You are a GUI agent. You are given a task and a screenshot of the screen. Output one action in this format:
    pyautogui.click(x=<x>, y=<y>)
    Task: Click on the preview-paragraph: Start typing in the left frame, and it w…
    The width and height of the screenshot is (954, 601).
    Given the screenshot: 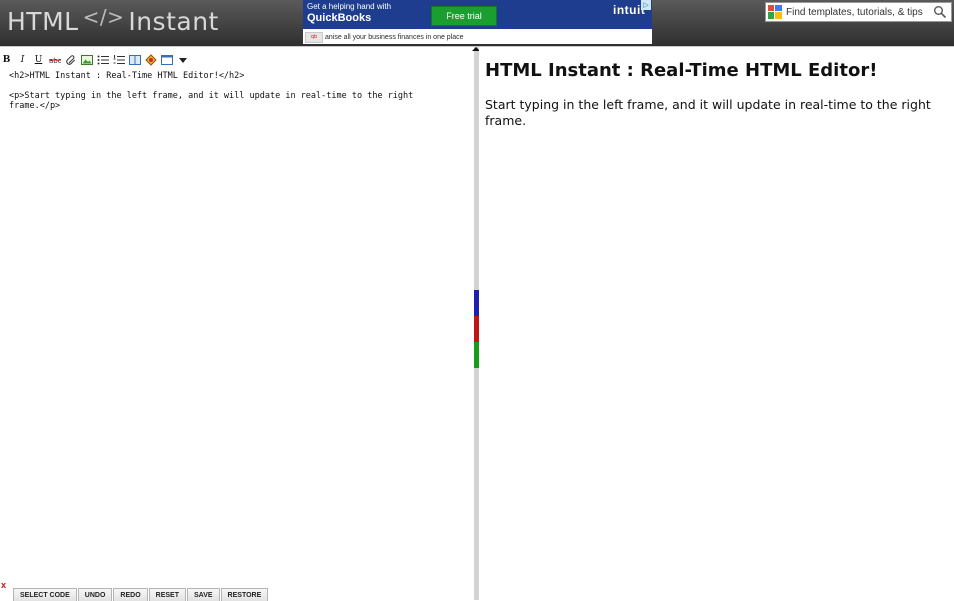 What is the action you would take?
    pyautogui.click(x=708, y=112)
    